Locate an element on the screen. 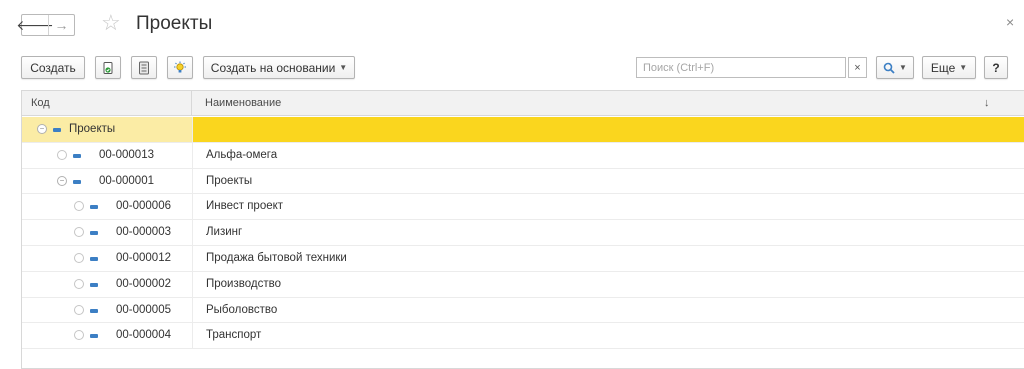 The image size is (1024, 369). more-button-label: Еще is located at coordinates (943, 67).